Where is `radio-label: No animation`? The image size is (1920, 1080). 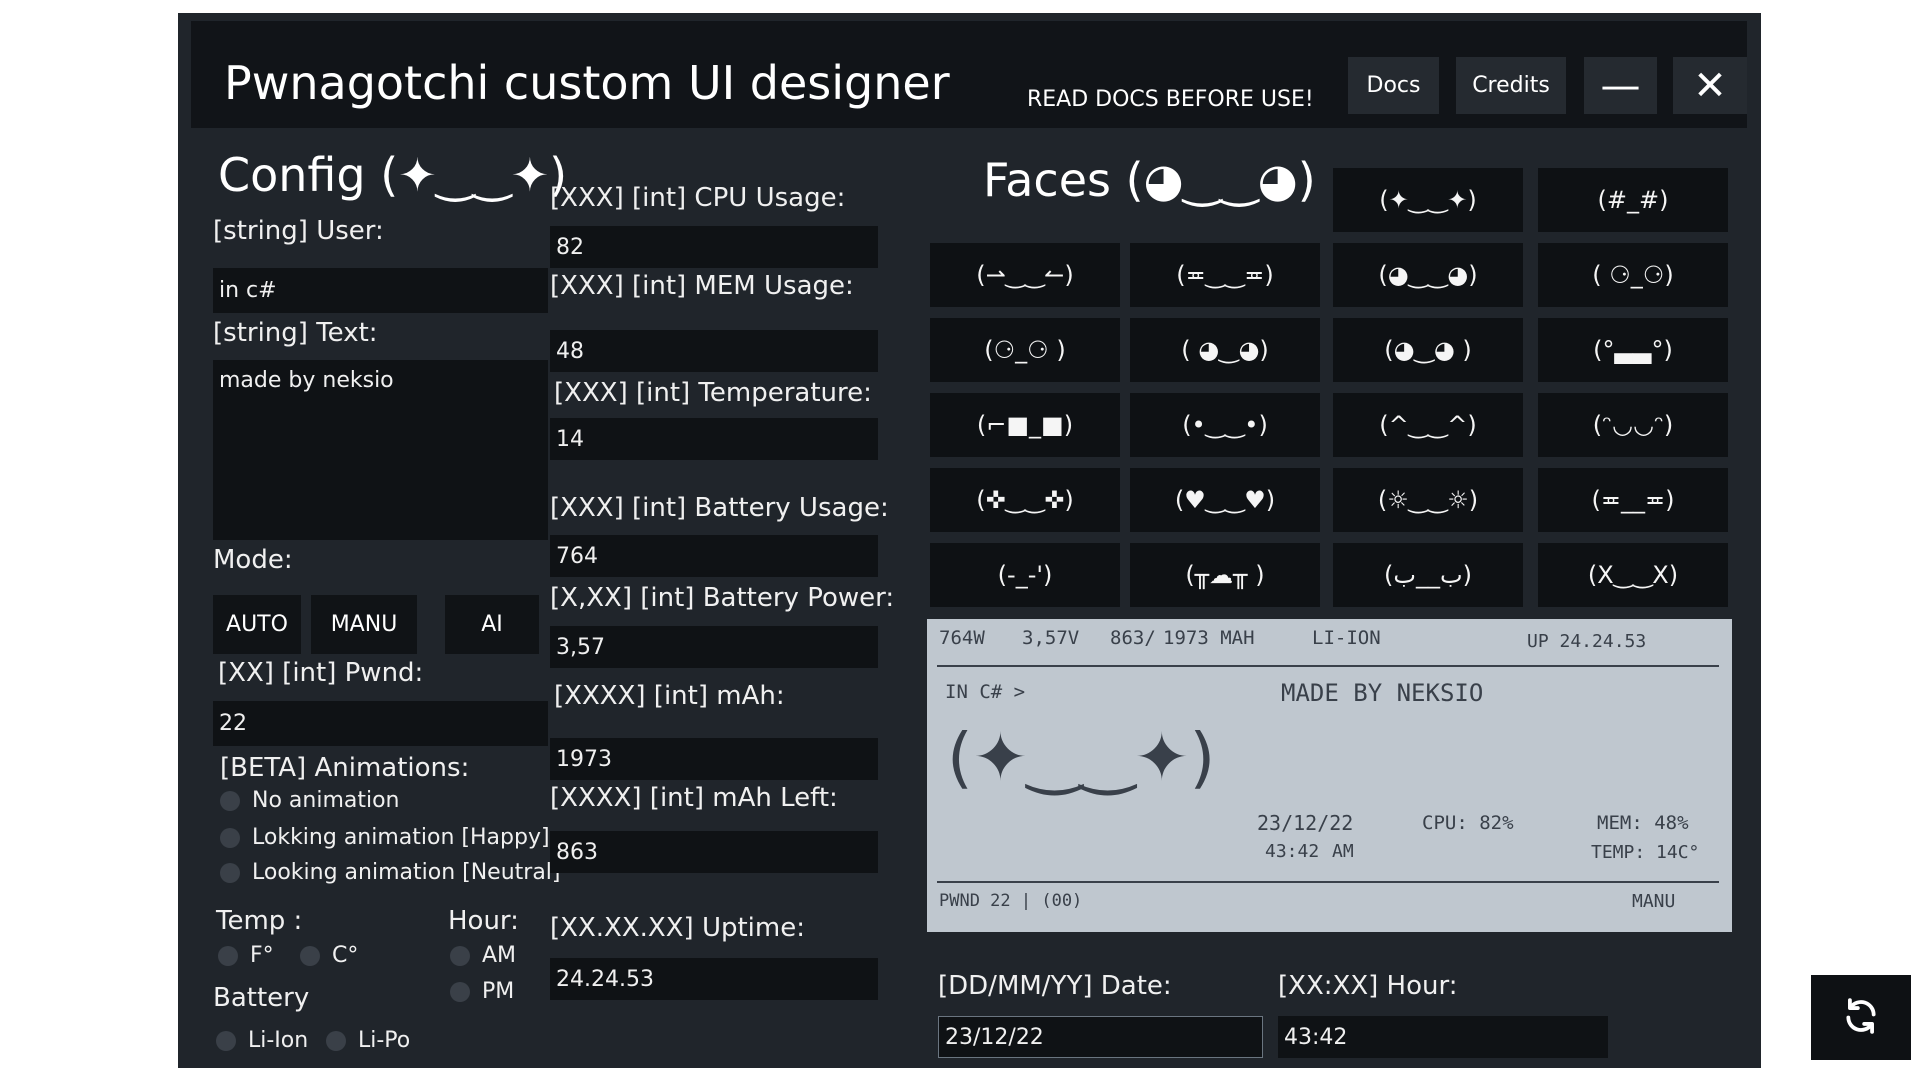 radio-label: No animation is located at coordinates (326, 800).